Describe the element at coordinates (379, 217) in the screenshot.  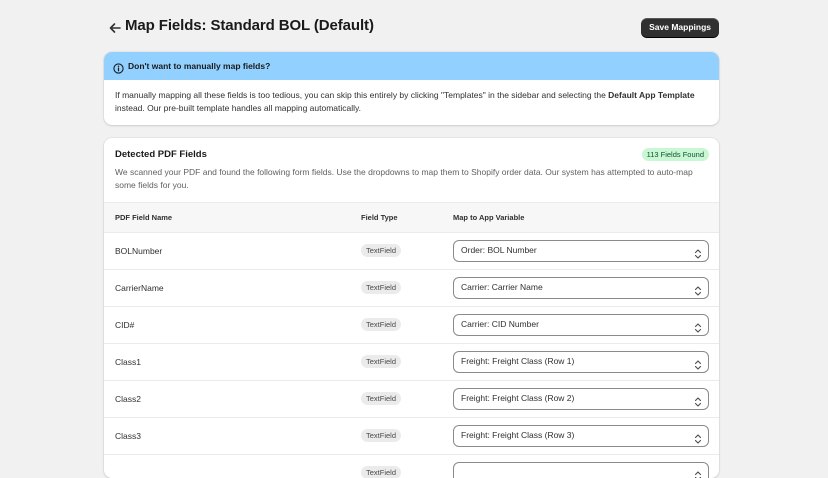
I see `column-header-field-type: Field Type` at that location.